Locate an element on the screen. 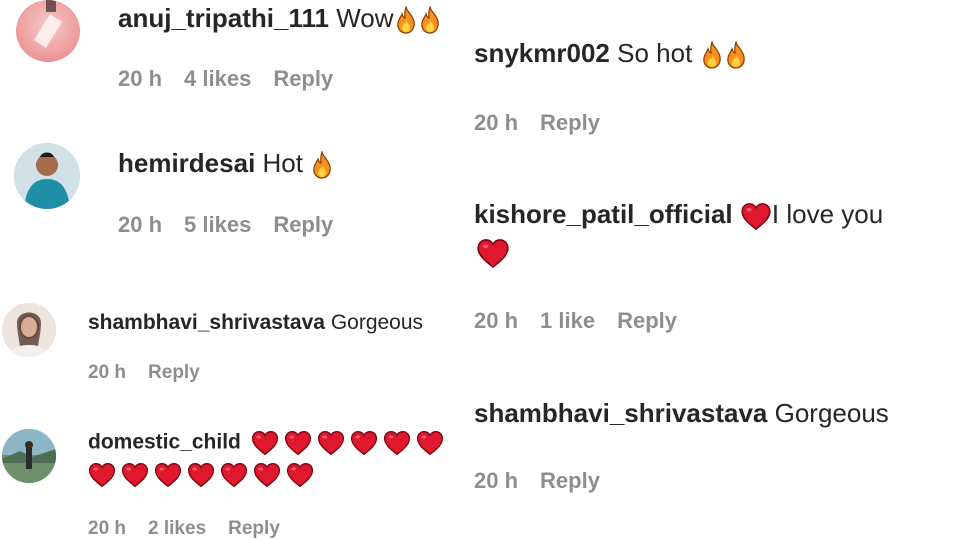 The height and width of the screenshot is (540, 960). like-count: 1 like is located at coordinates (567, 320).